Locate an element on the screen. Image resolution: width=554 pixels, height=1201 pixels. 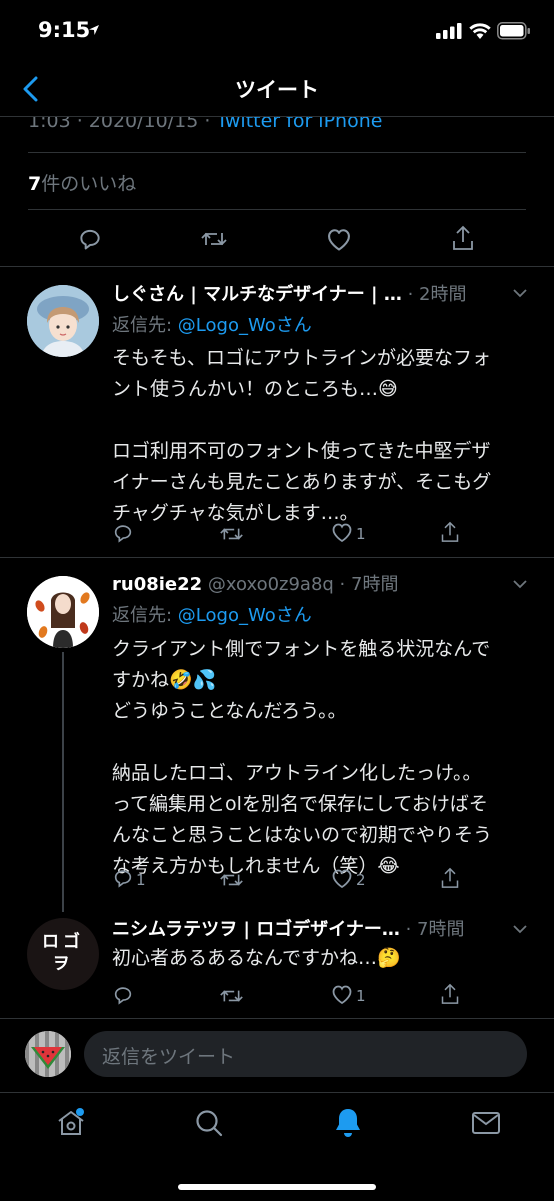
reply-input: 返信をツイート is located at coordinates (305, 1054).